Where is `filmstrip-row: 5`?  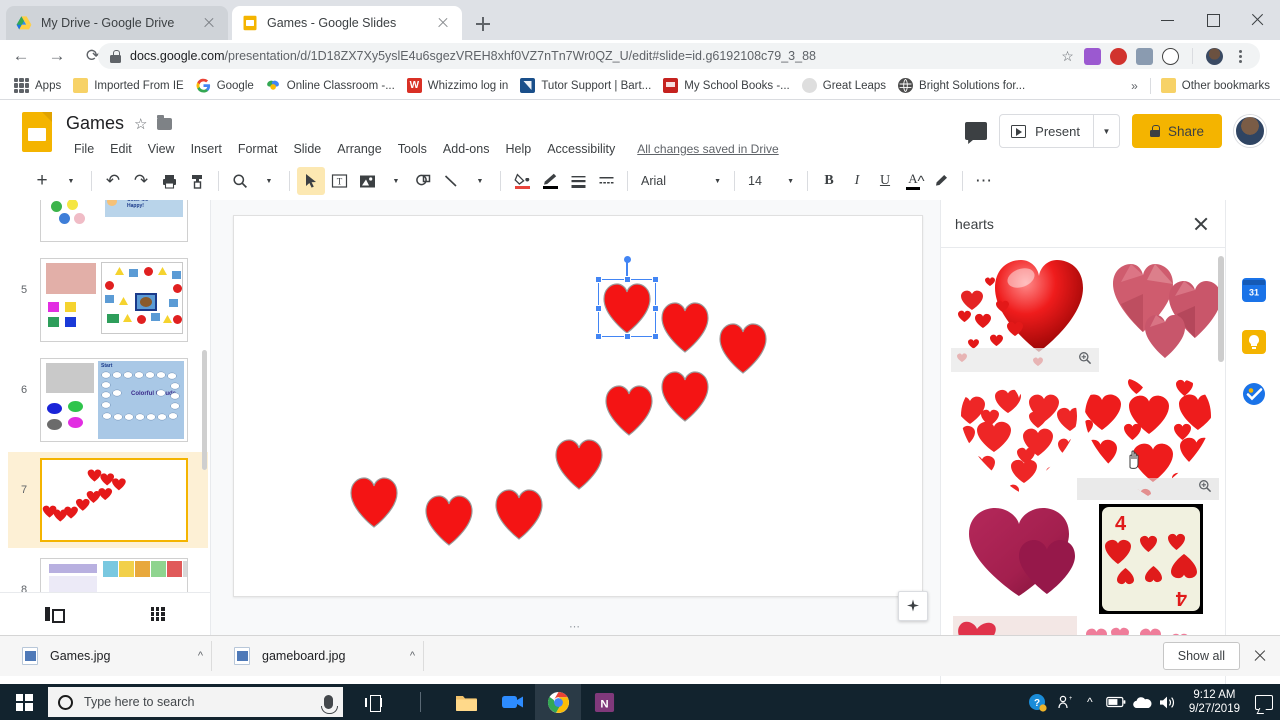 filmstrip-row: 5 is located at coordinates (108, 300).